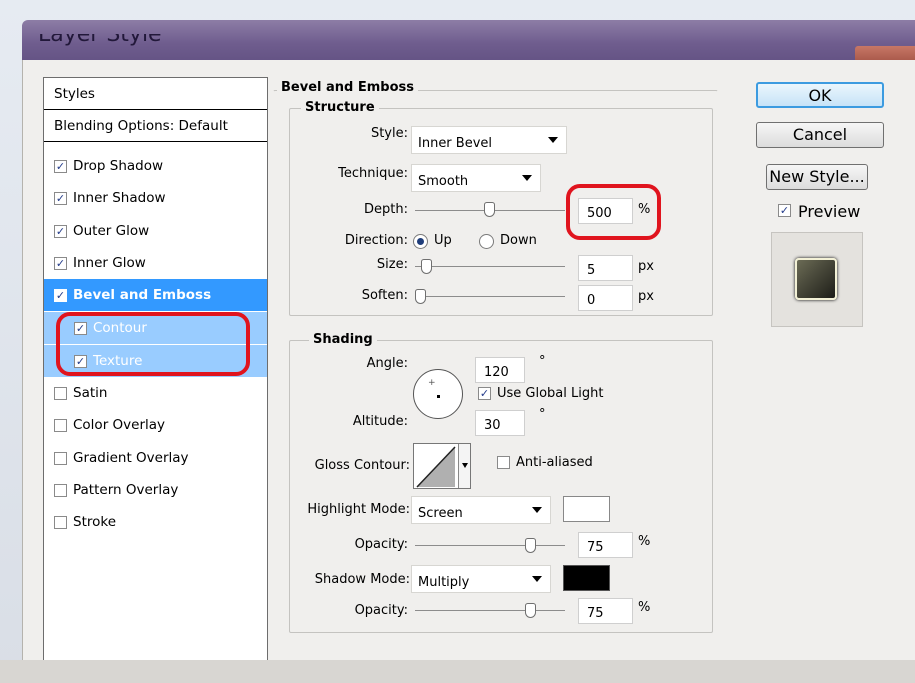 Image resolution: width=915 pixels, height=683 pixels. Describe the element at coordinates (605, 611) in the screenshot. I see `shadow-opacity-input: 75` at that location.